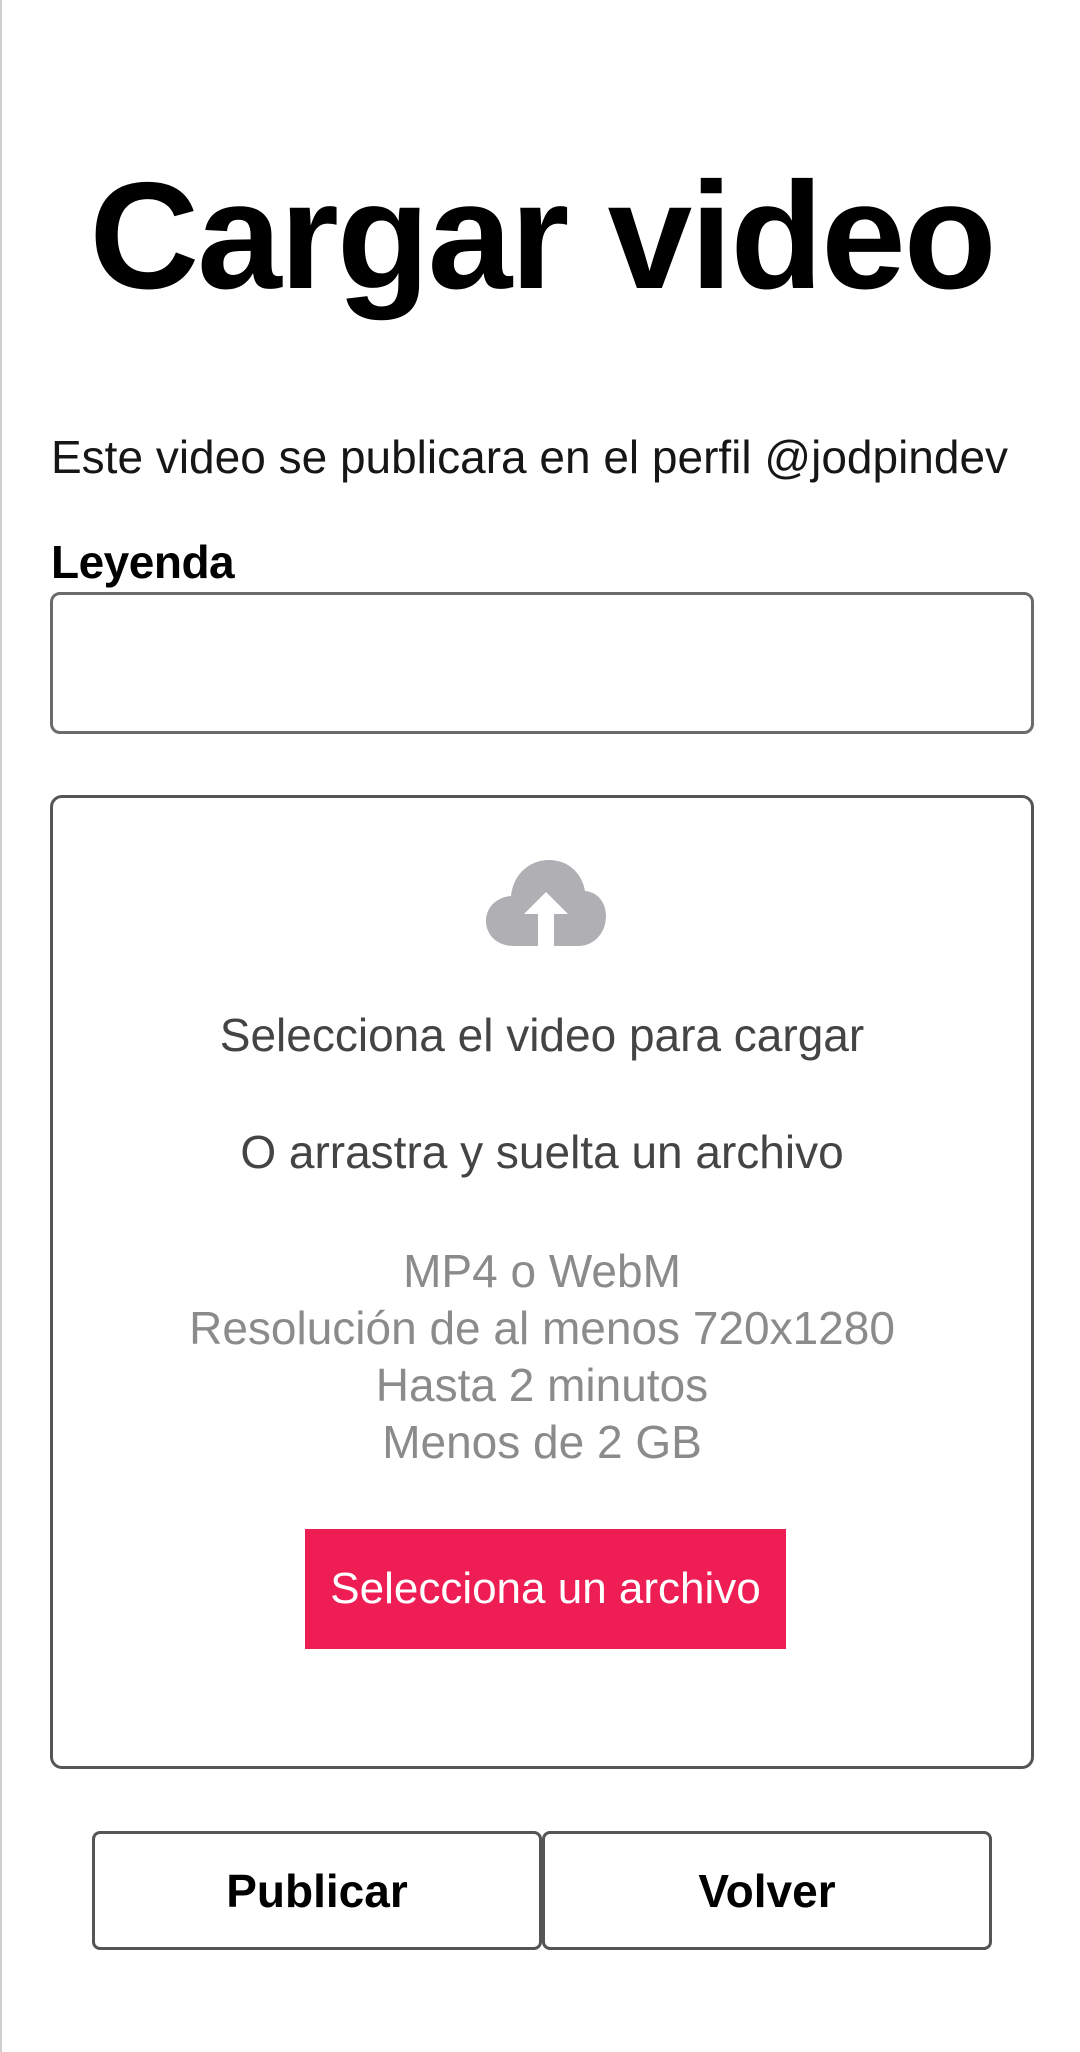  What do you see at coordinates (542, 1152) in the screenshot?
I see `dropzone-secondary-text: O arrastra y suelta un archivo` at bounding box center [542, 1152].